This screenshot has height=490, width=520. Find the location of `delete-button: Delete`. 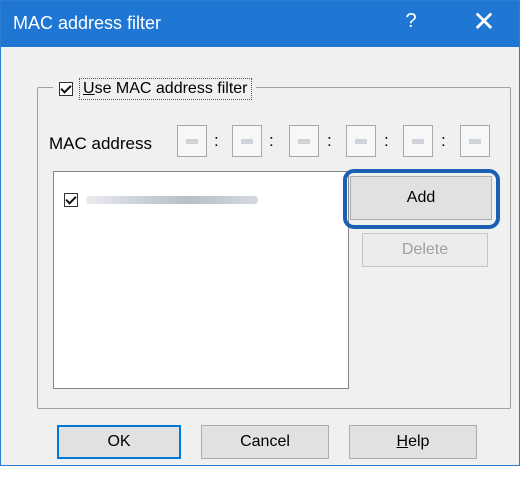

delete-button: Delete is located at coordinates (425, 250).